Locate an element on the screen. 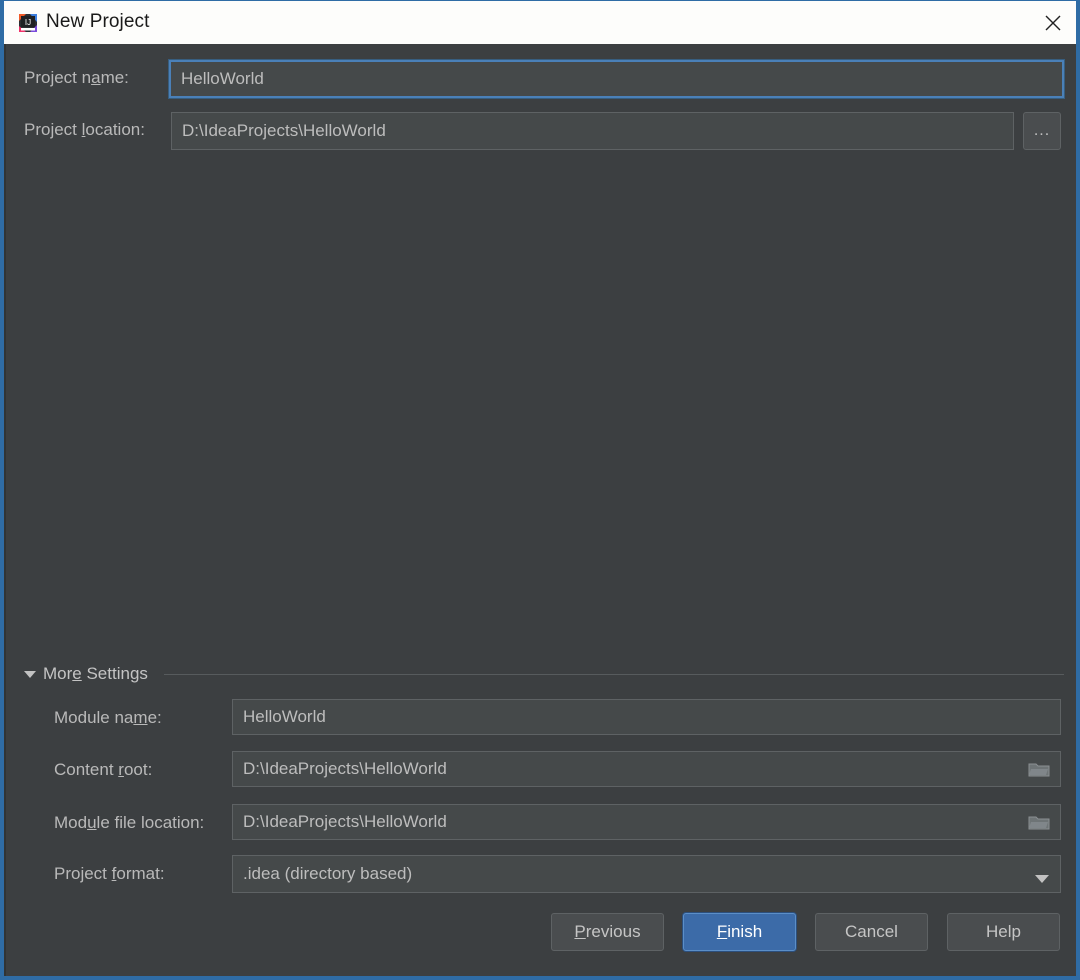  close-button is located at coordinates (1049, 22).